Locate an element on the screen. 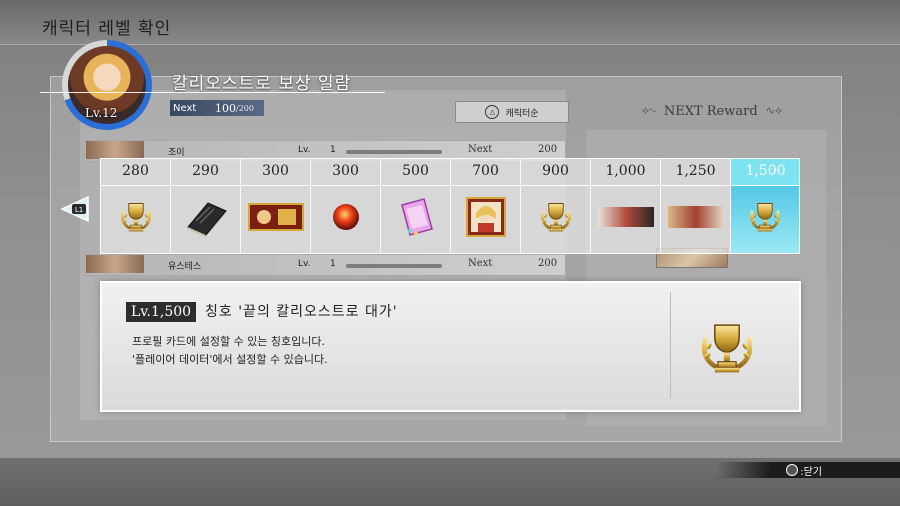 The height and width of the screenshot is (506, 900). close-button: :닫기 is located at coordinates (808, 470).